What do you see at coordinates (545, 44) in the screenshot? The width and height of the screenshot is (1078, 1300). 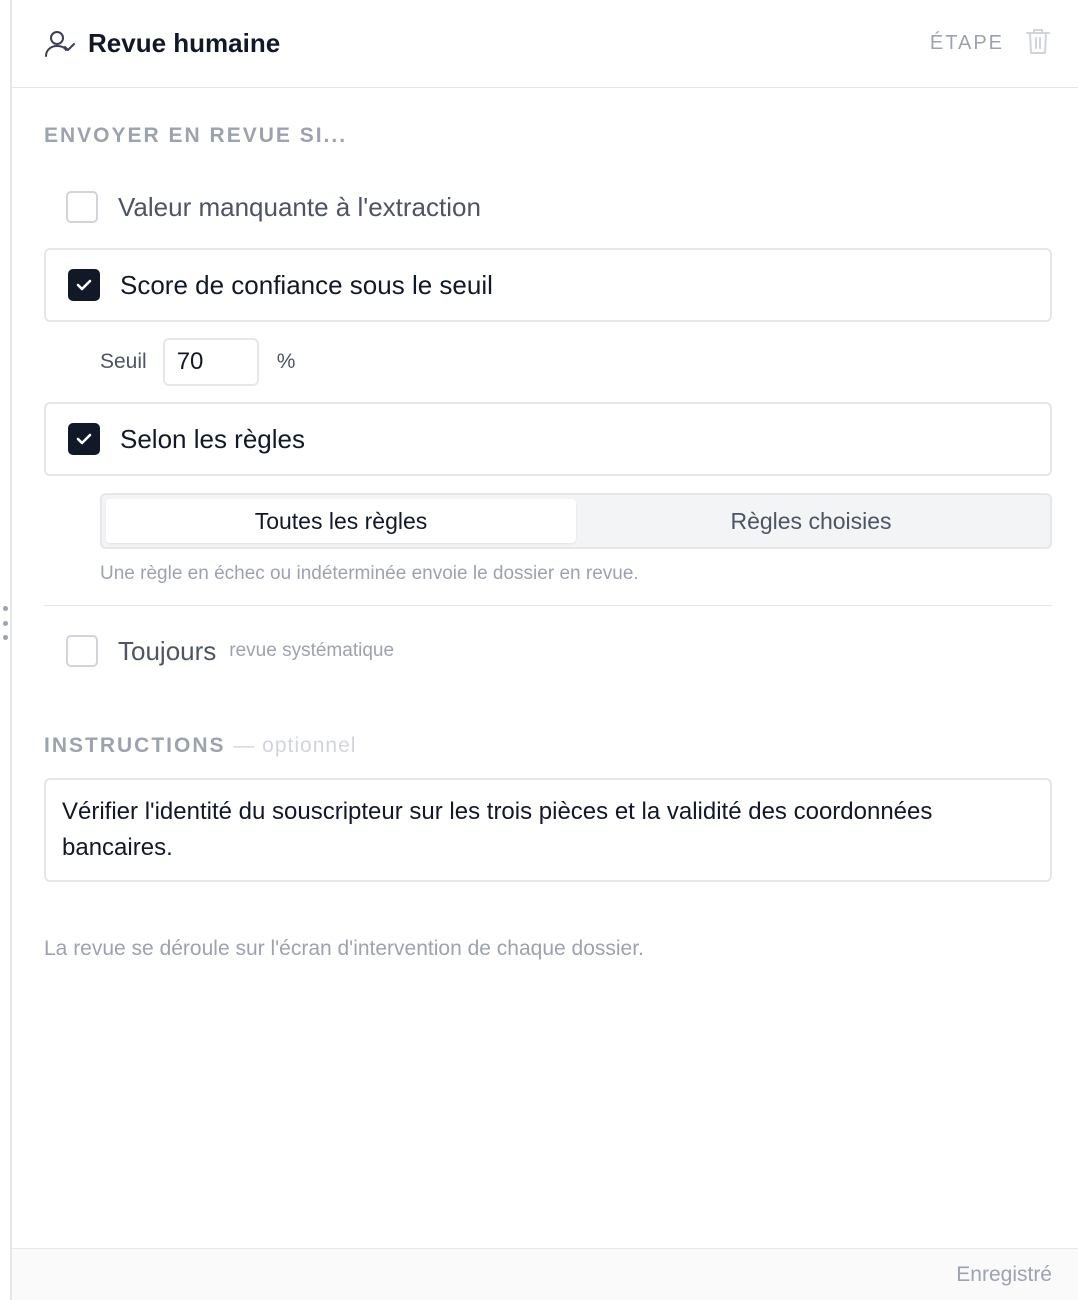 I see `panel-header: Revue humaine ÉTAPE` at bounding box center [545, 44].